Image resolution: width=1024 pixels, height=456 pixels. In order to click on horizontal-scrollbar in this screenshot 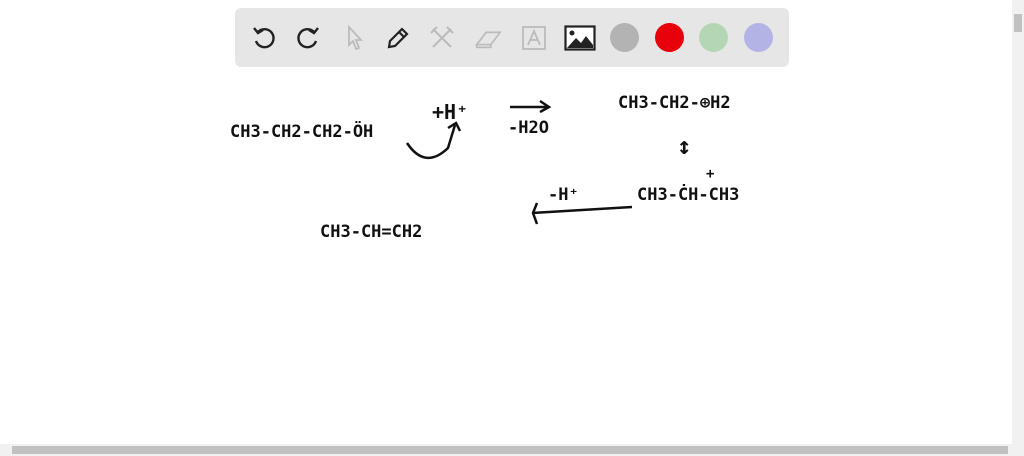, I will do `click(512, 450)`.